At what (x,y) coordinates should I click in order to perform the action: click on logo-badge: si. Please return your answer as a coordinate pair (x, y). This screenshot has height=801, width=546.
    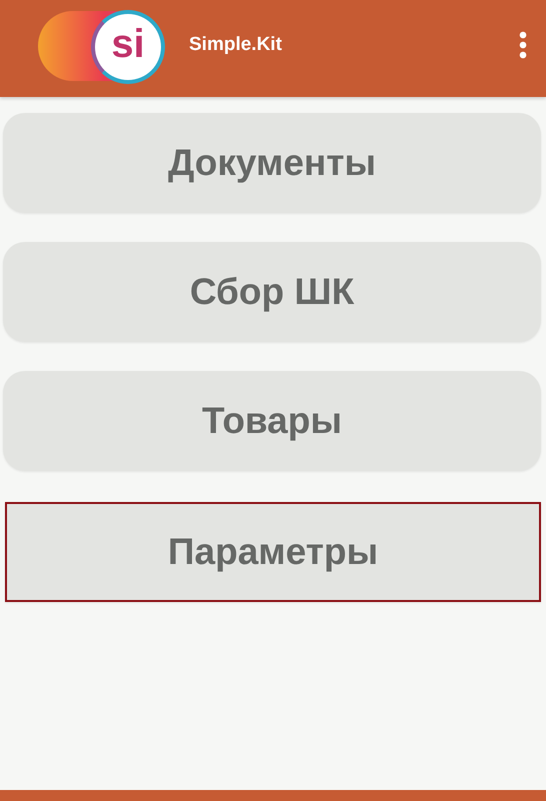
    Looking at the image, I should click on (128, 47).